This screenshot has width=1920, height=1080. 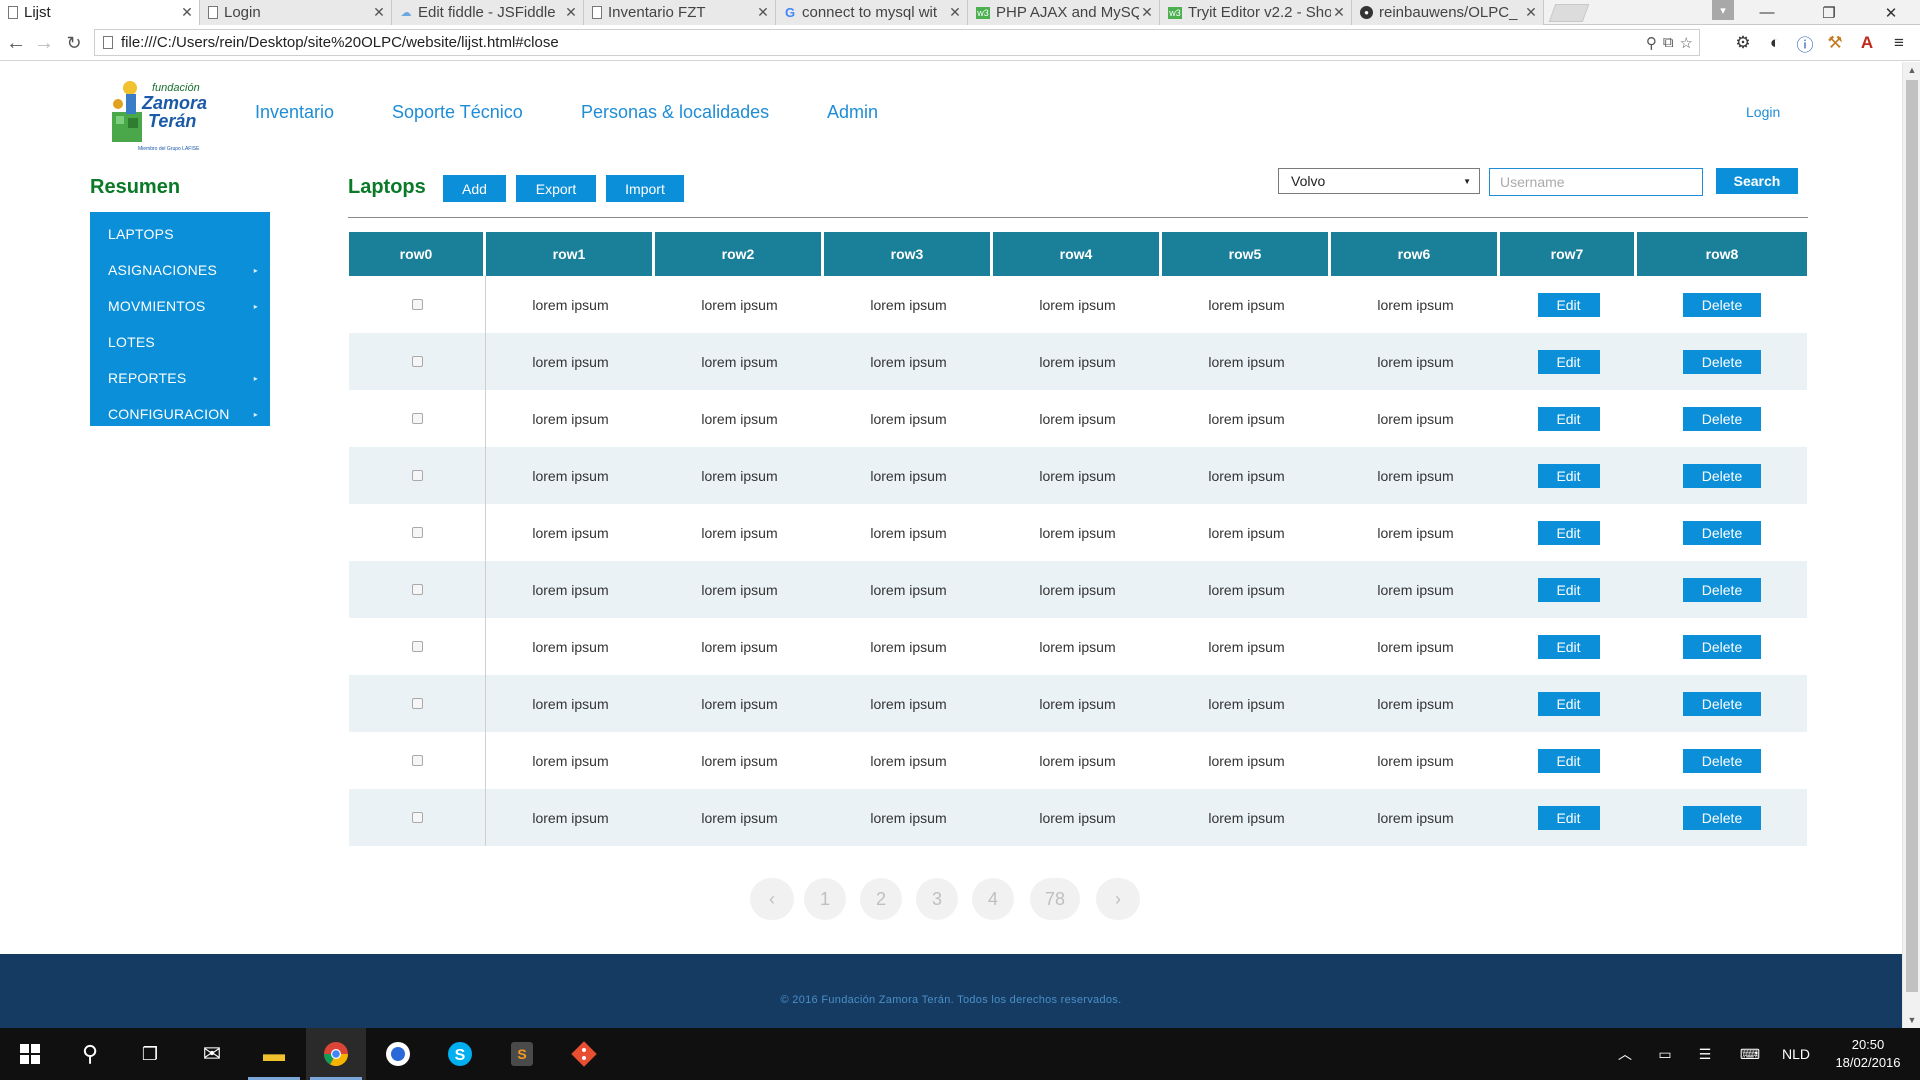 What do you see at coordinates (1767, 12) in the screenshot?
I see `minimize-icon: —` at bounding box center [1767, 12].